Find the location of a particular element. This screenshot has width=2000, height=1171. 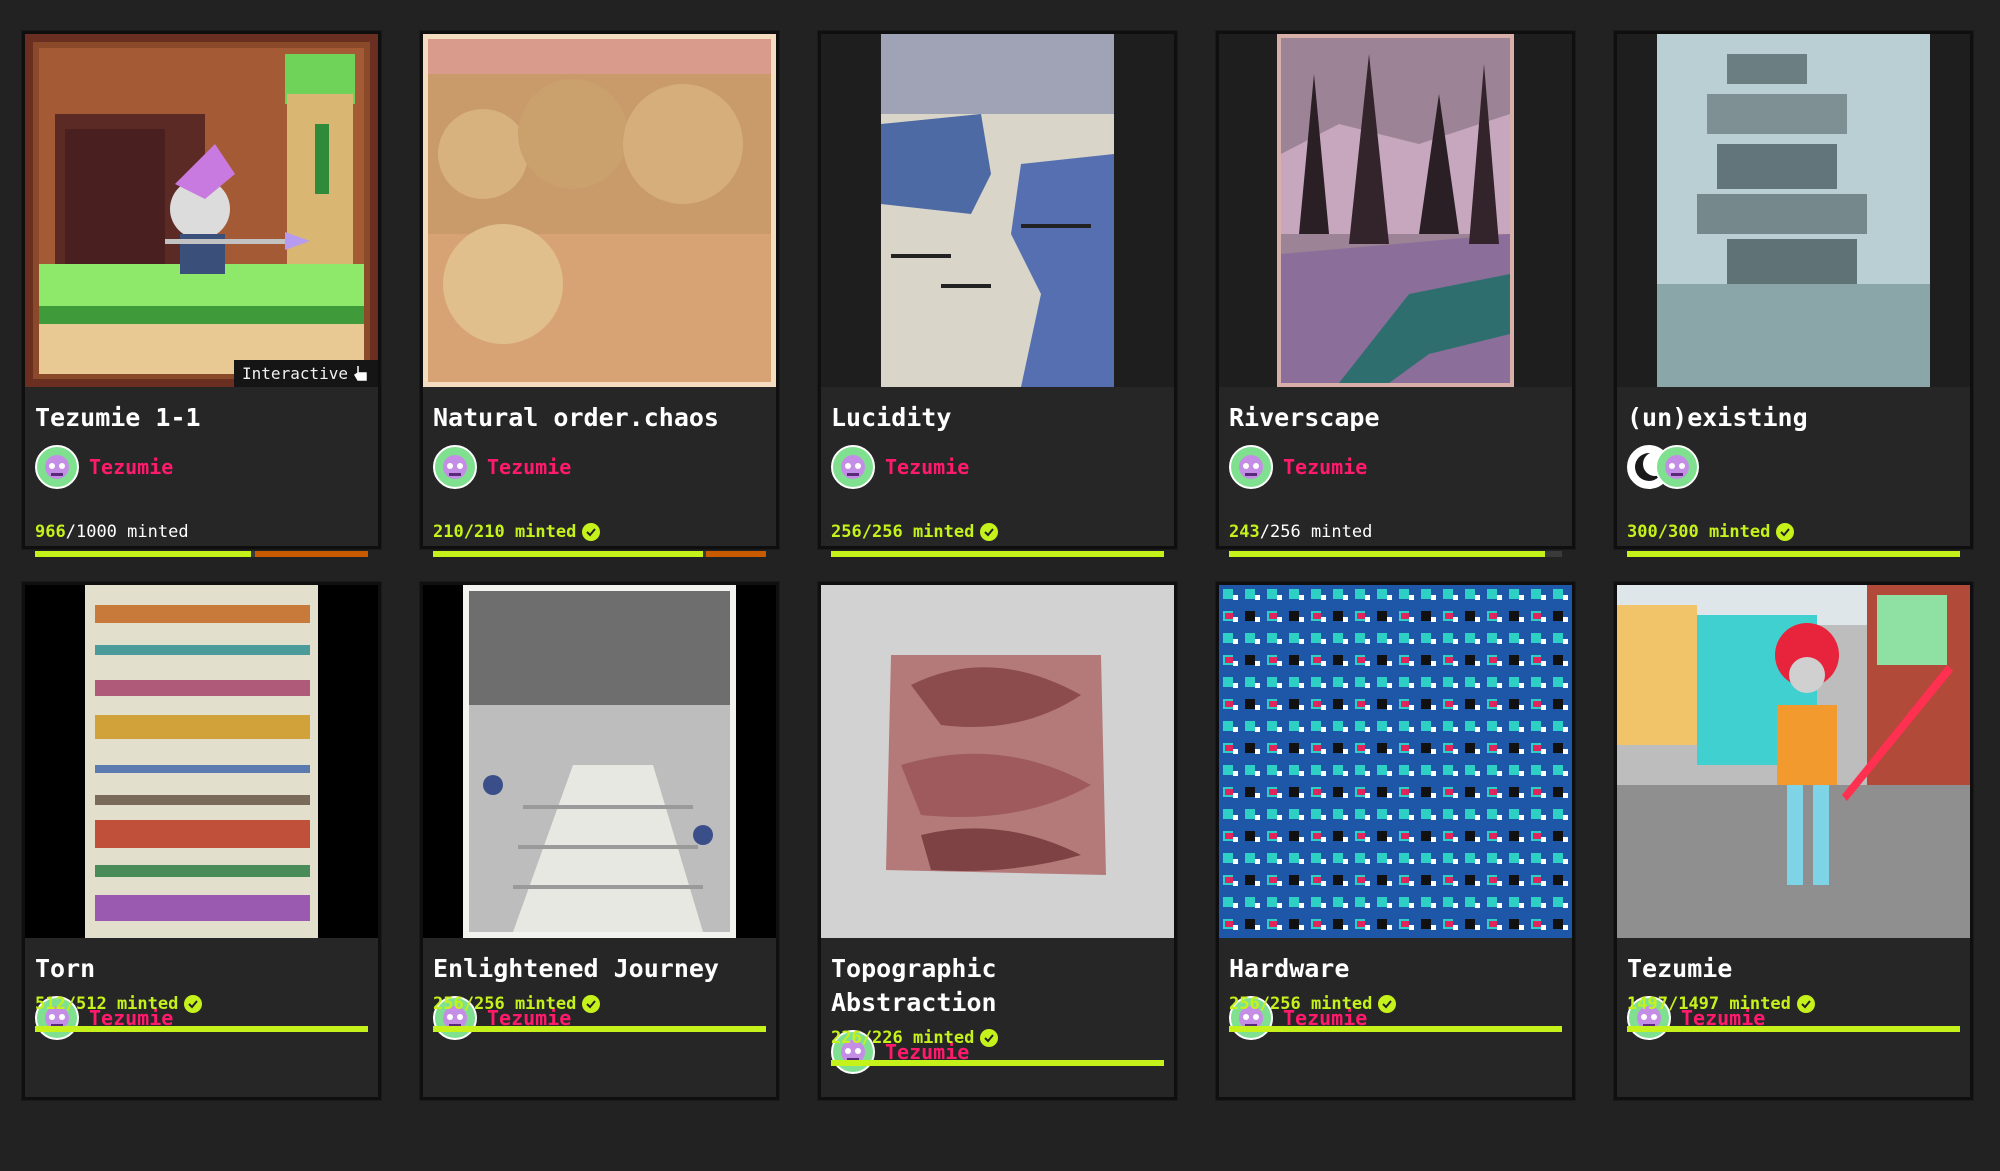

mint-status: 243/256 minted is located at coordinates (1301, 532).